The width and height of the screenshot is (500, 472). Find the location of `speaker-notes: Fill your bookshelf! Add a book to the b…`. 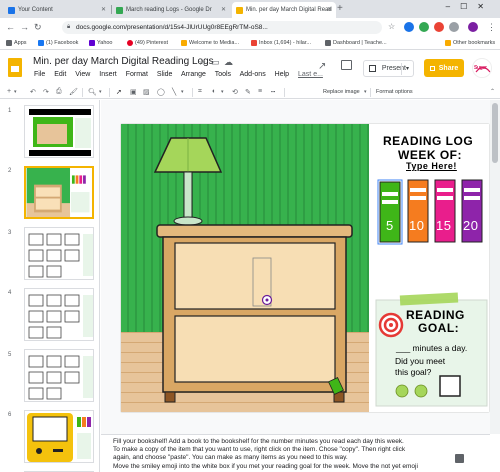

speaker-notes: Fill your bookshelf! Add a book to the b… is located at coordinates (295, 453).